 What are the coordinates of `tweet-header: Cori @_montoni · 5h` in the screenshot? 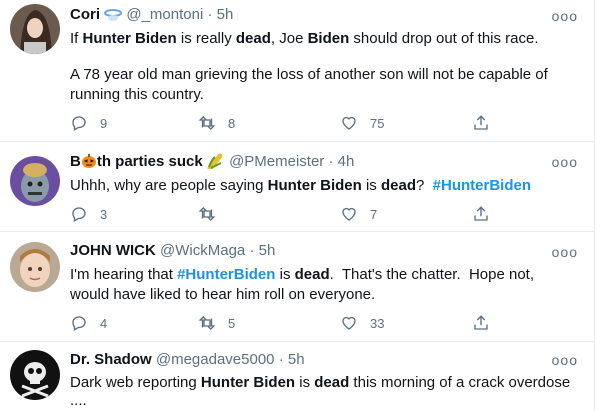 It's located at (151, 15).